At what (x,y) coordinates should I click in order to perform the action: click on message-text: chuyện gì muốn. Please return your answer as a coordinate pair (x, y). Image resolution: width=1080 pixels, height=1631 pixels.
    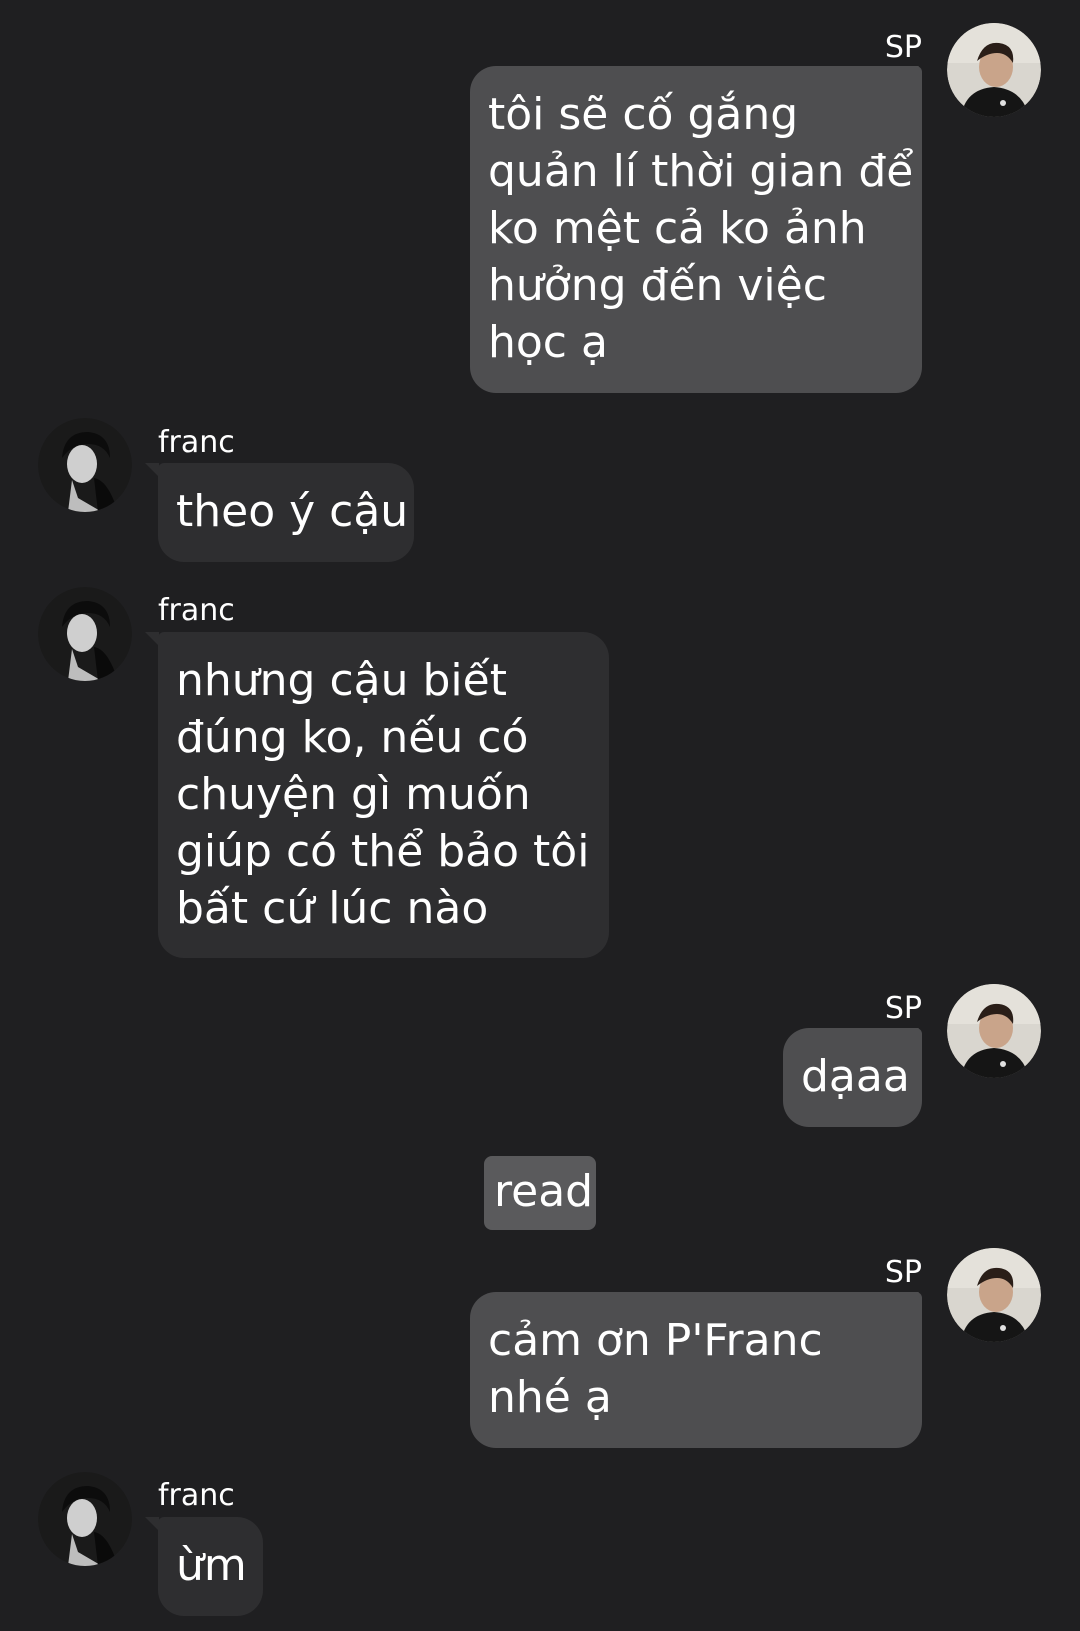
    Looking at the image, I should click on (353, 794).